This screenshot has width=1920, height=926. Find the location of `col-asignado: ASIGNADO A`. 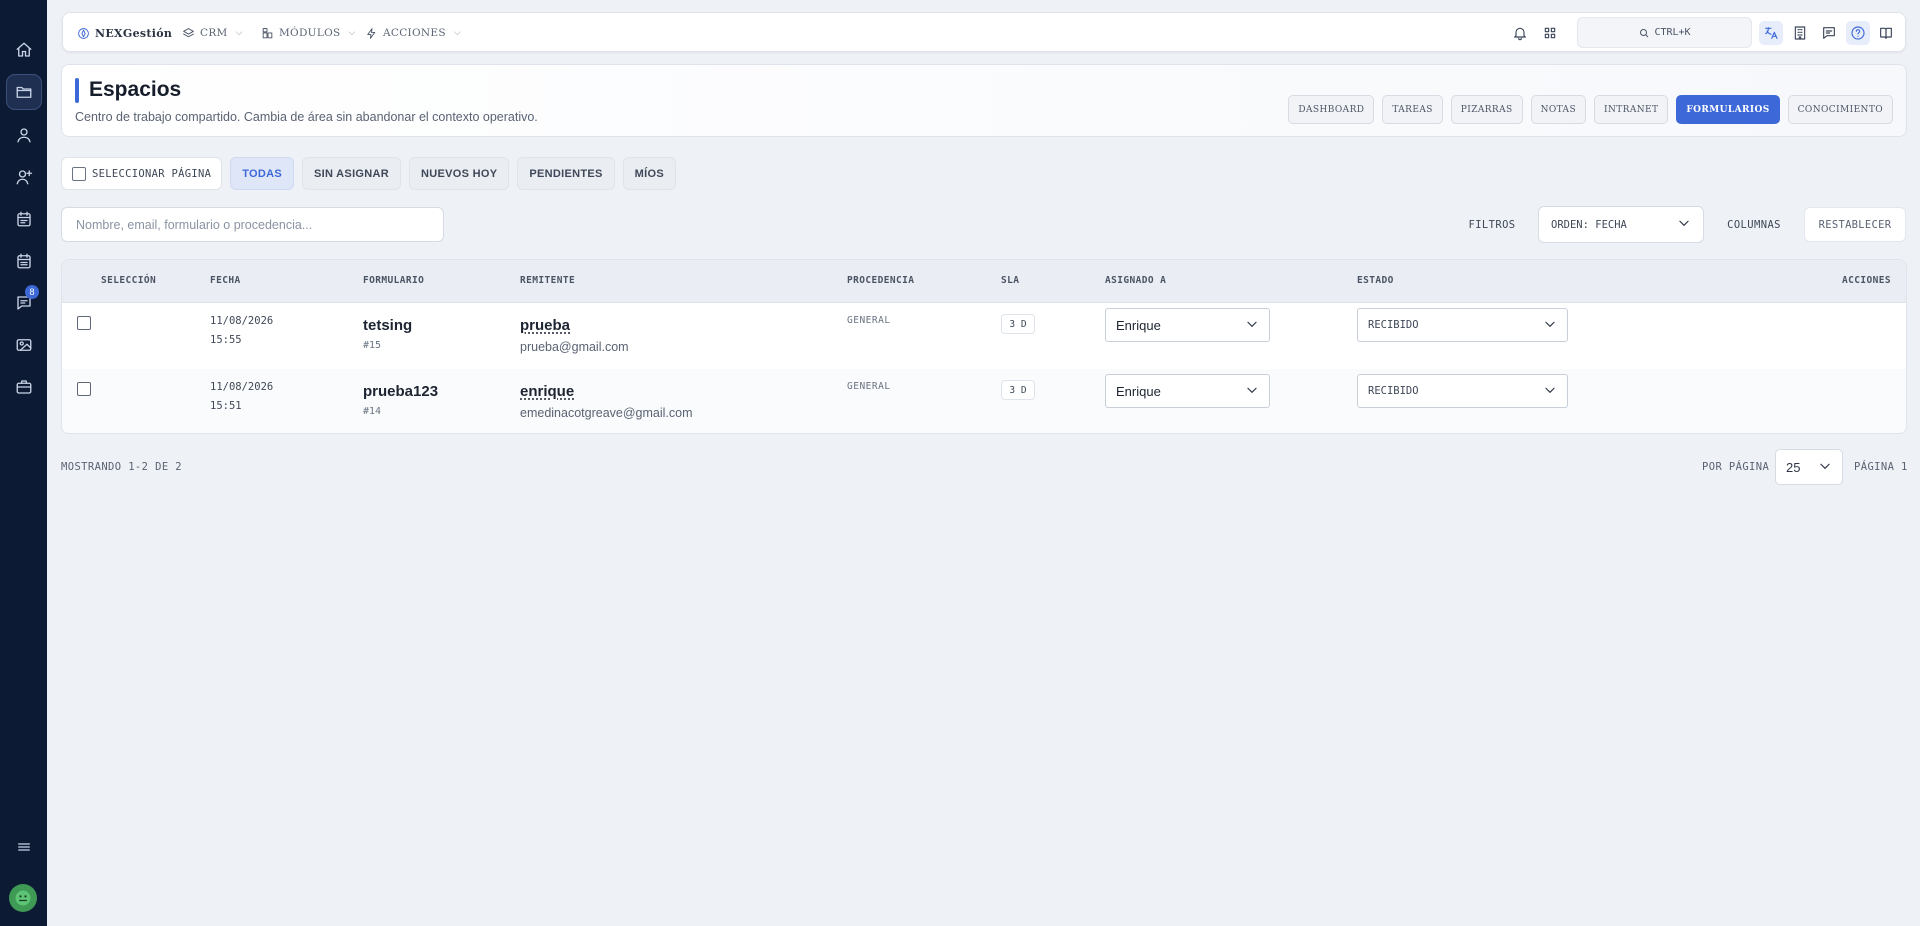

col-asignado: ASIGNADO A is located at coordinates (1135, 280).